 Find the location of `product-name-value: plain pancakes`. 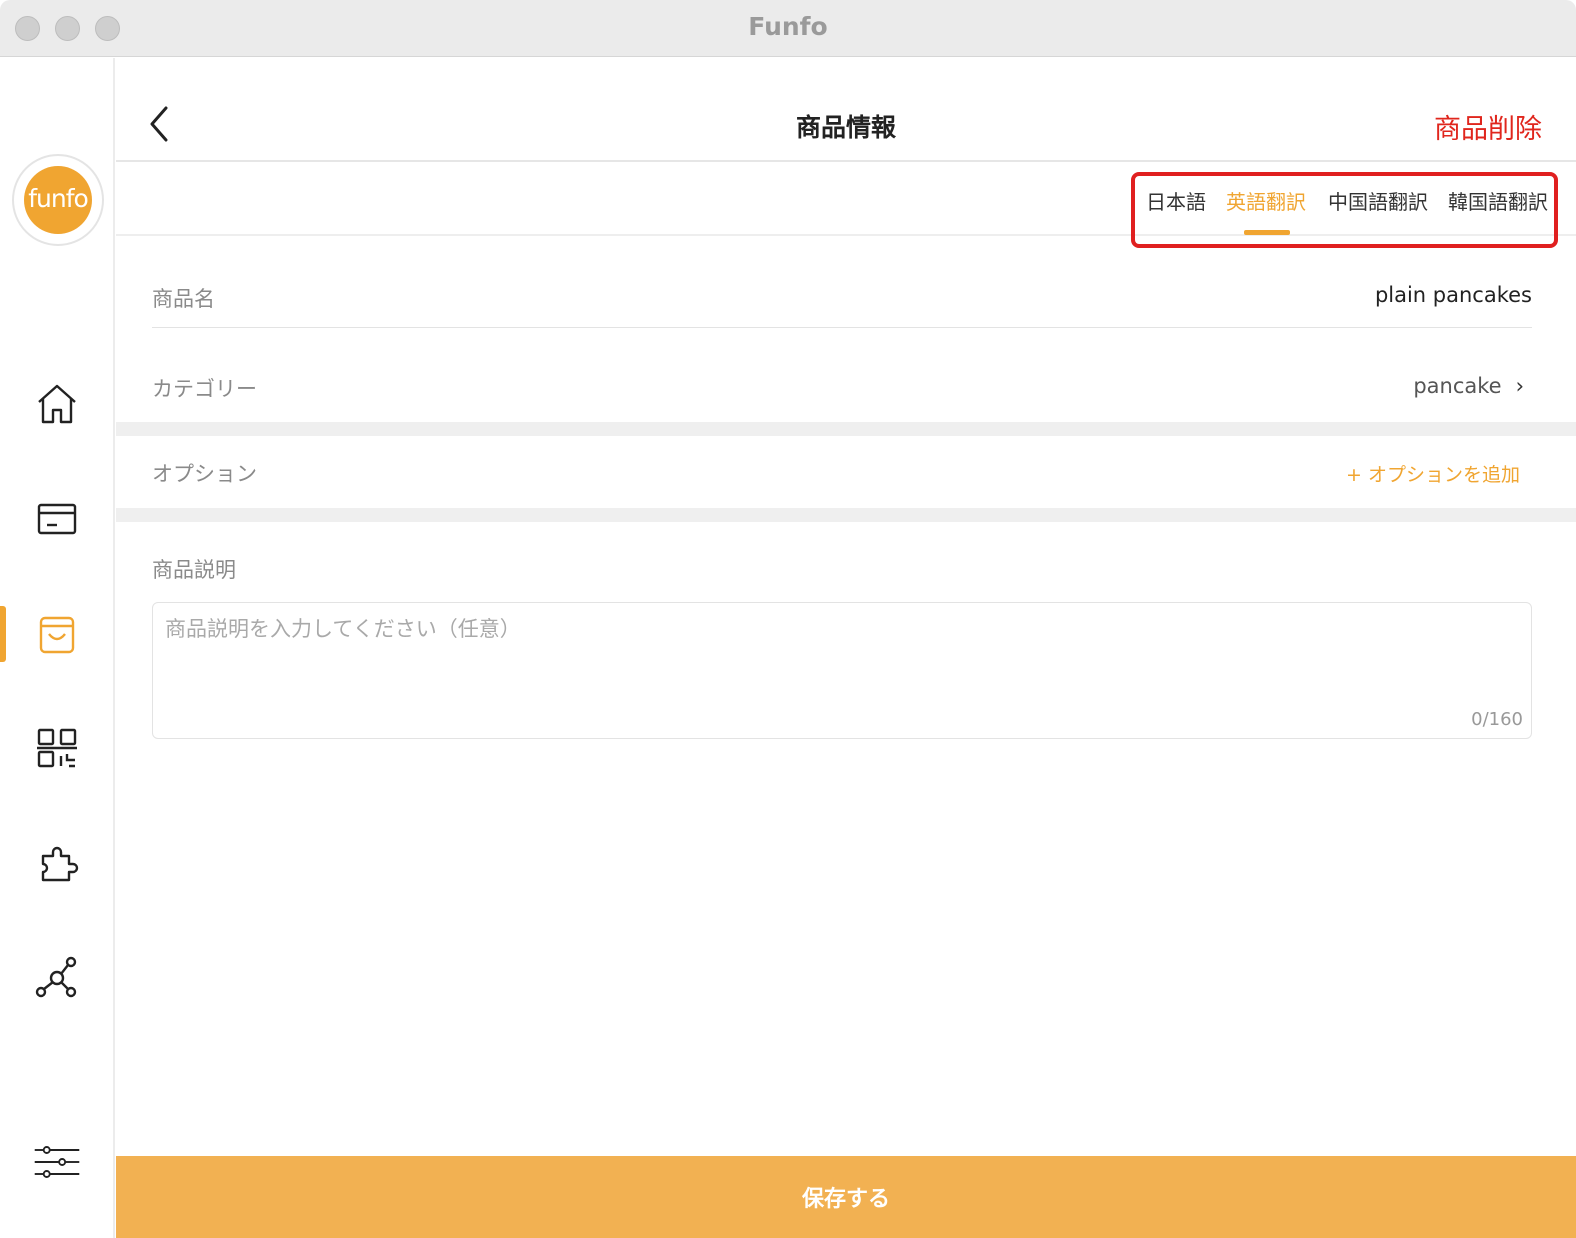

product-name-value: plain pancakes is located at coordinates (1453, 295).